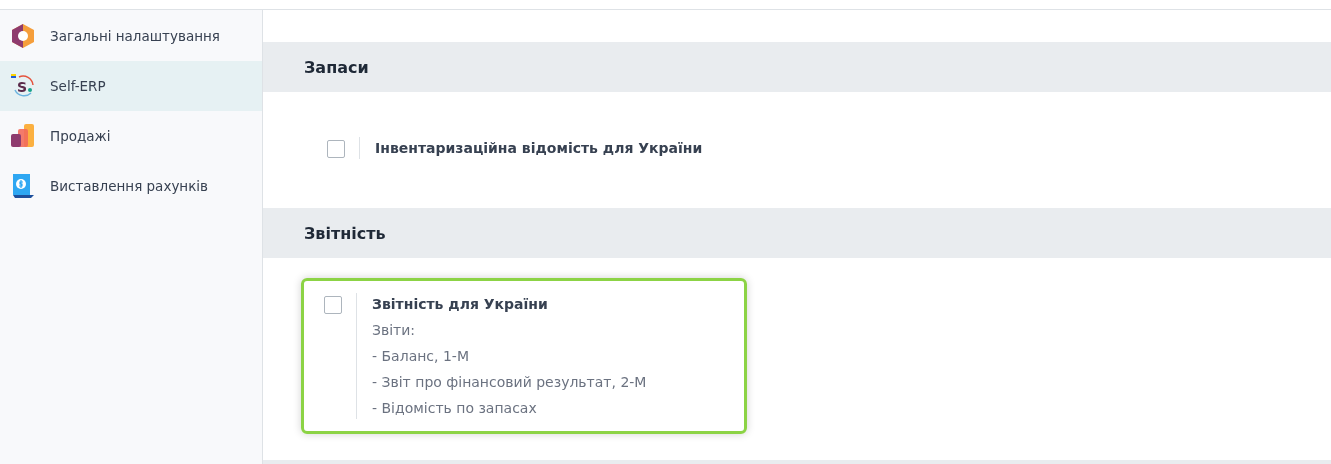 The width and height of the screenshot is (1331, 464). What do you see at coordinates (421, 356) in the screenshot?
I see `setting-description: - Баланс, 1-М` at bounding box center [421, 356].